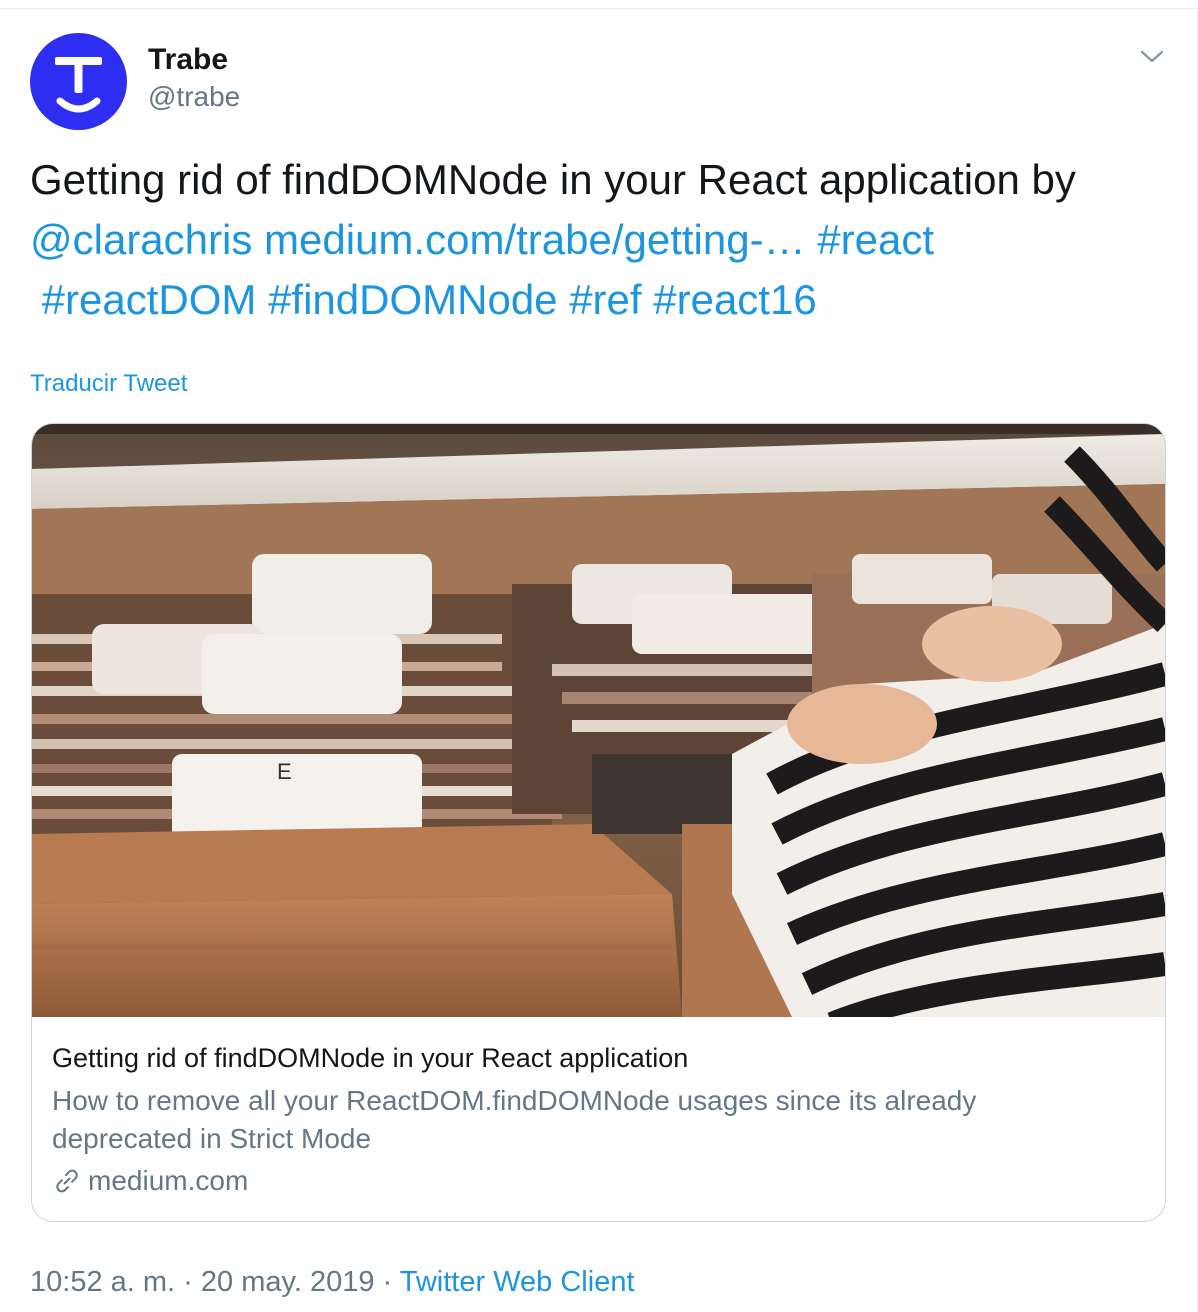  I want to click on card-domain: medium.com, so click(150, 1181).